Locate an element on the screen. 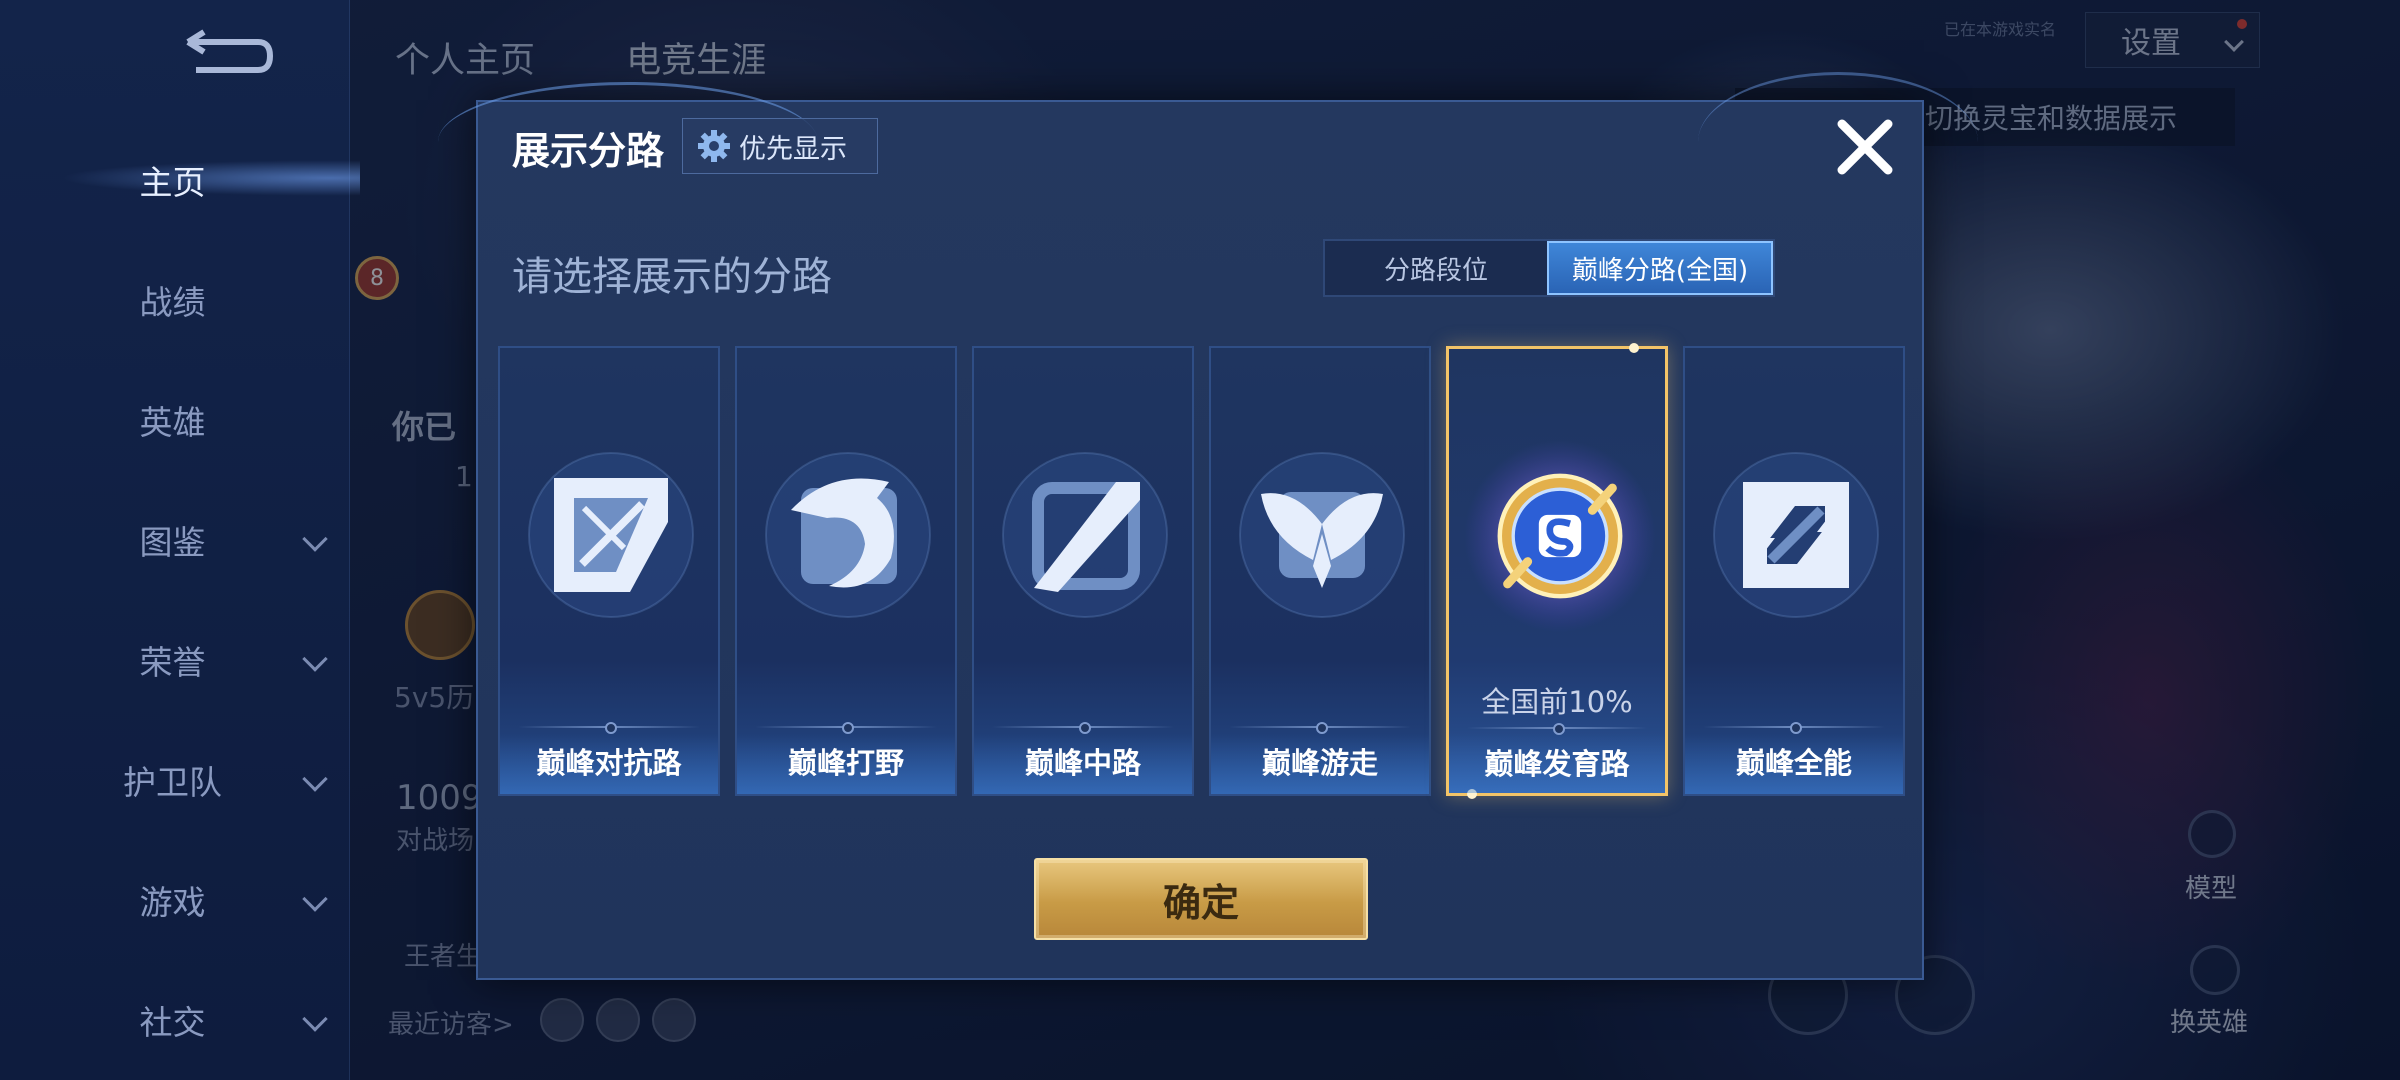 Image resolution: width=2400 pixels, height=1080 pixels. lane-card-mid: 巅峰中路 is located at coordinates (1083, 571).